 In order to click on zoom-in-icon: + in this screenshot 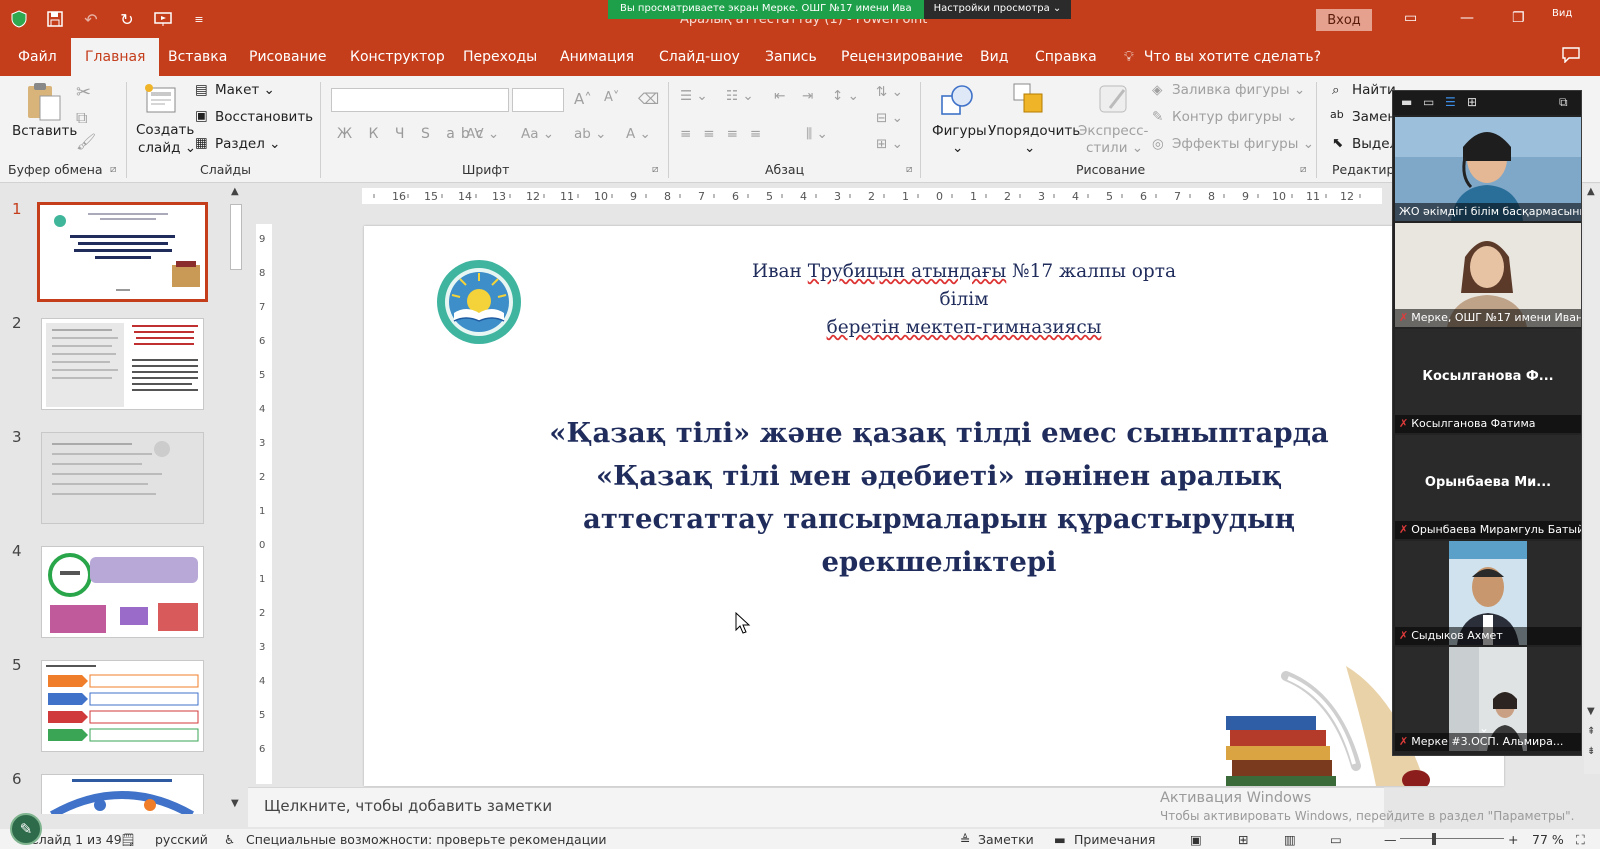, I will do `click(1513, 839)`.